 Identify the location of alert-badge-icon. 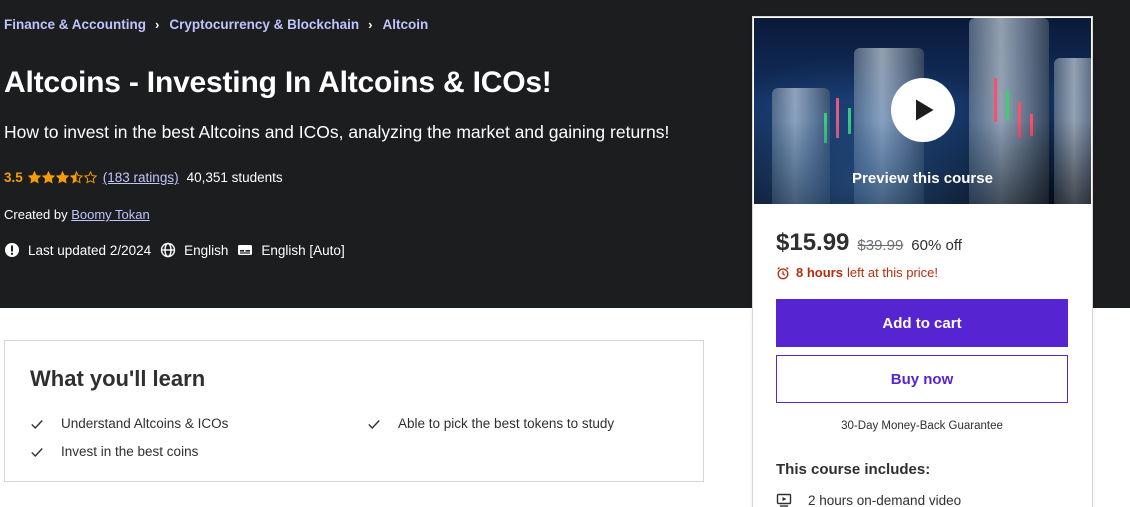
(12, 250).